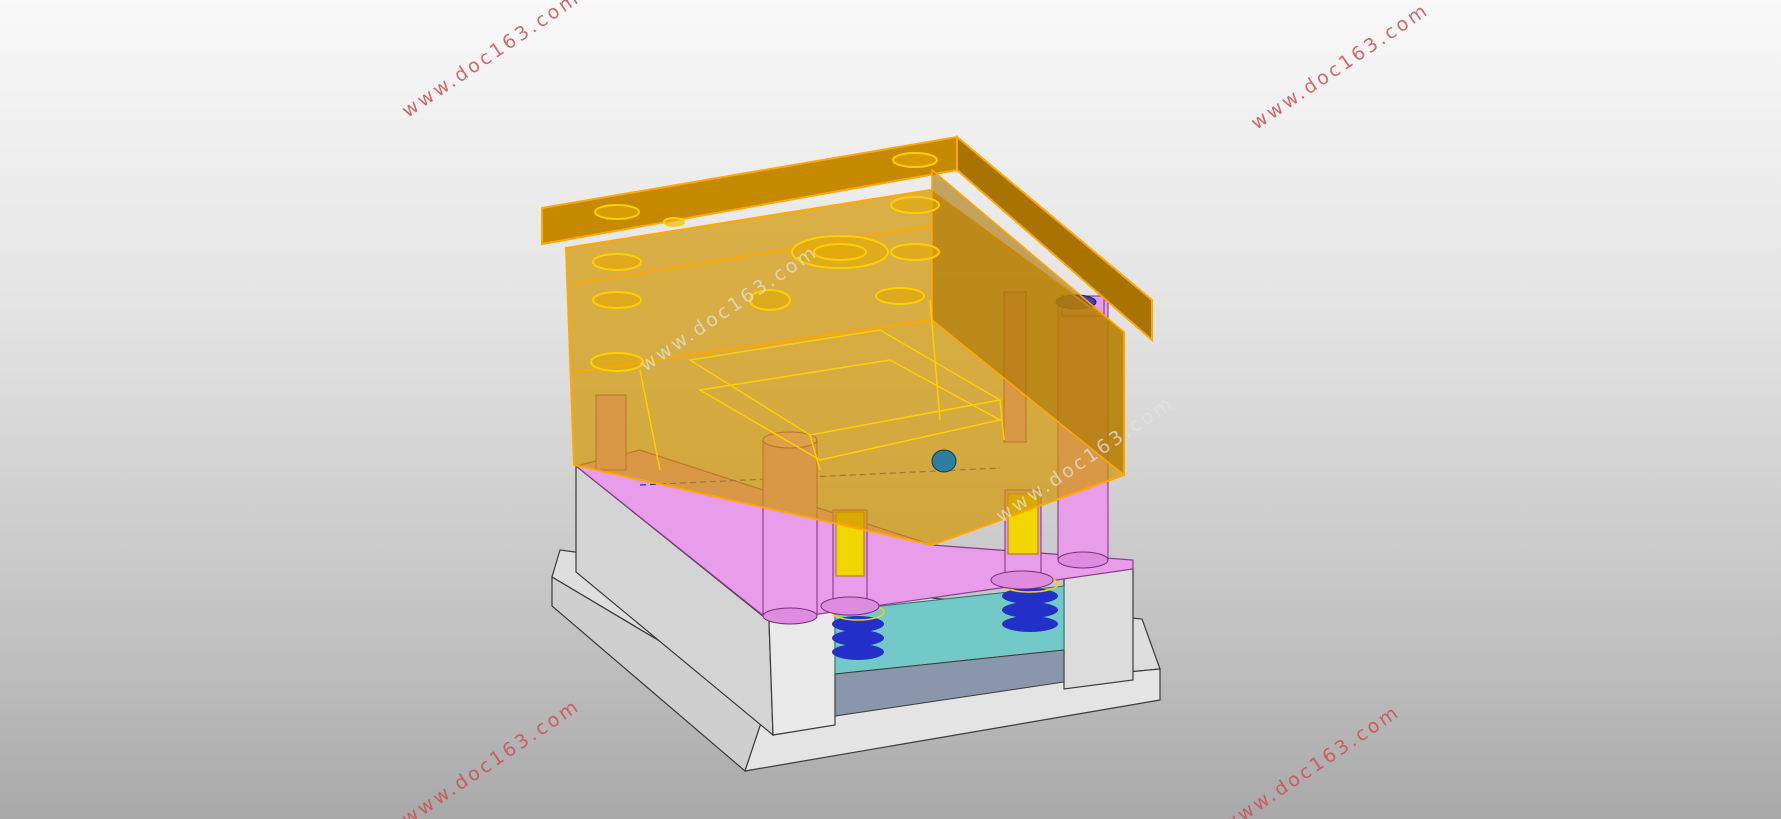 The width and height of the screenshot is (1781, 819). What do you see at coordinates (944, 461) in the screenshot?
I see `locating-ring` at bounding box center [944, 461].